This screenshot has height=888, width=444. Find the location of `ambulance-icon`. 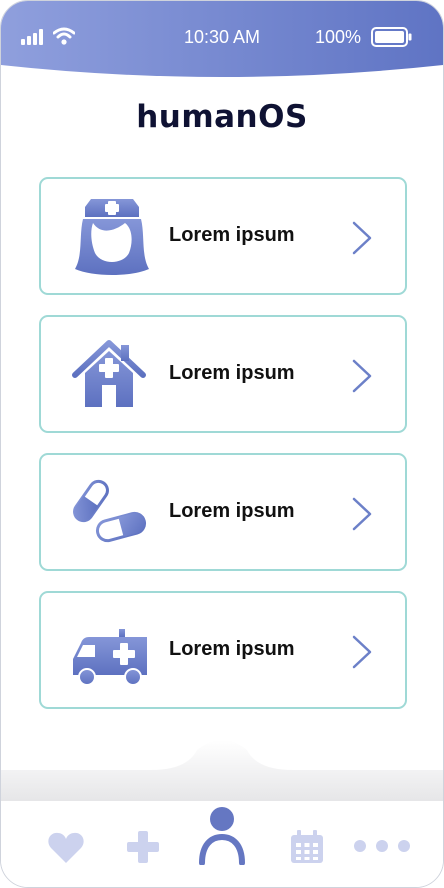

ambulance-icon is located at coordinates (110, 657).